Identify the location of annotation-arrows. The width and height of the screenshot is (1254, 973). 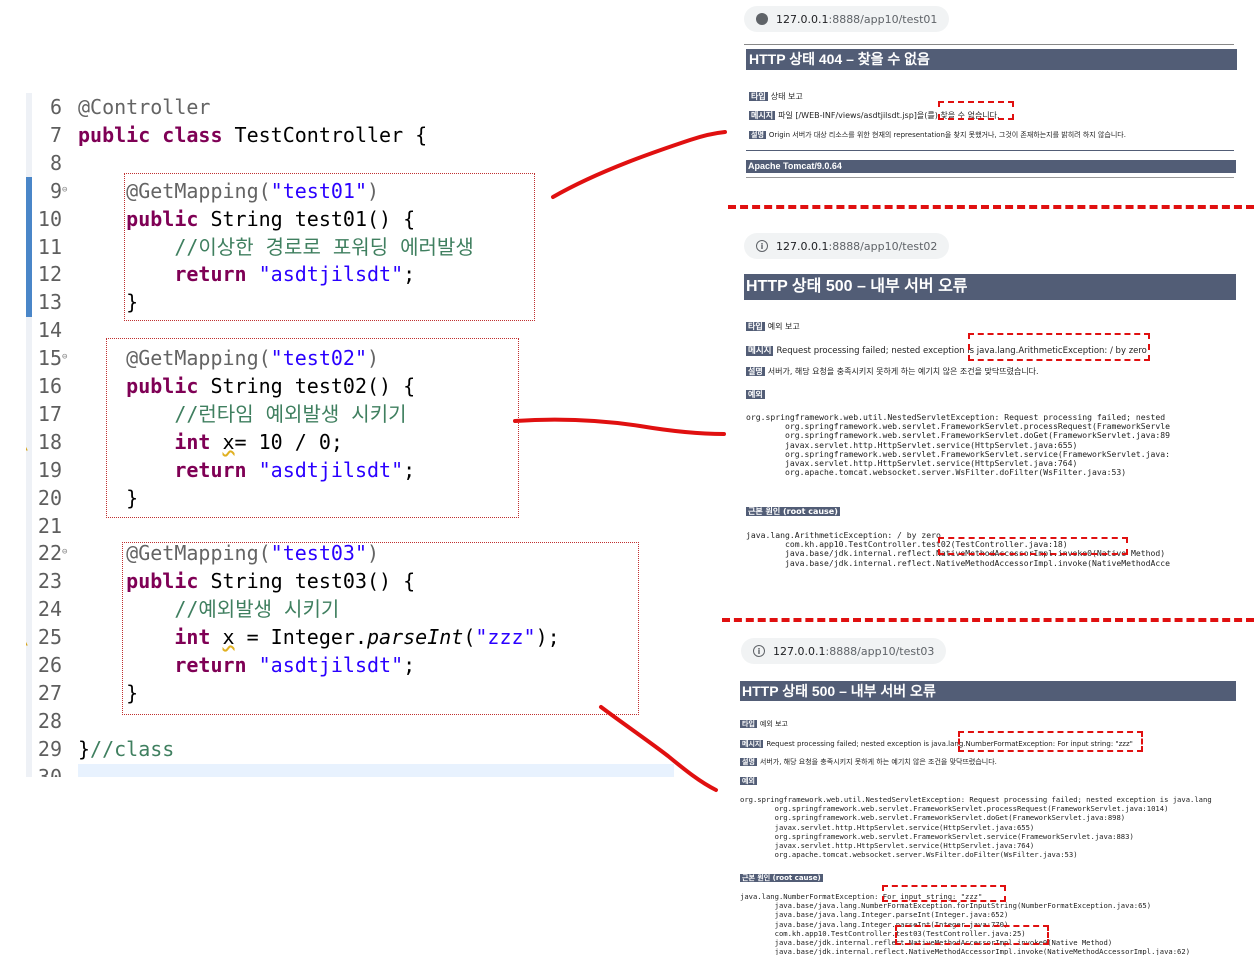
(620, 461).